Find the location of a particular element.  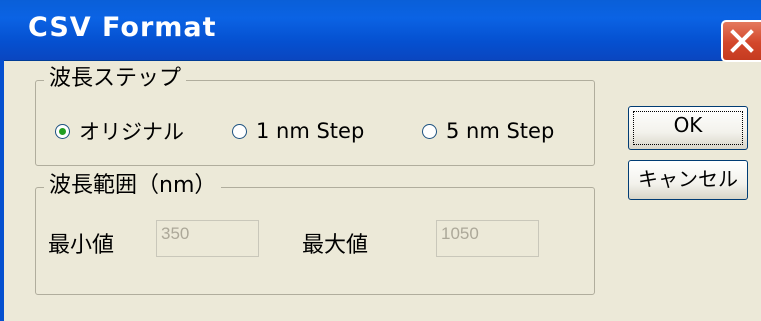

close-button is located at coordinates (741, 41).